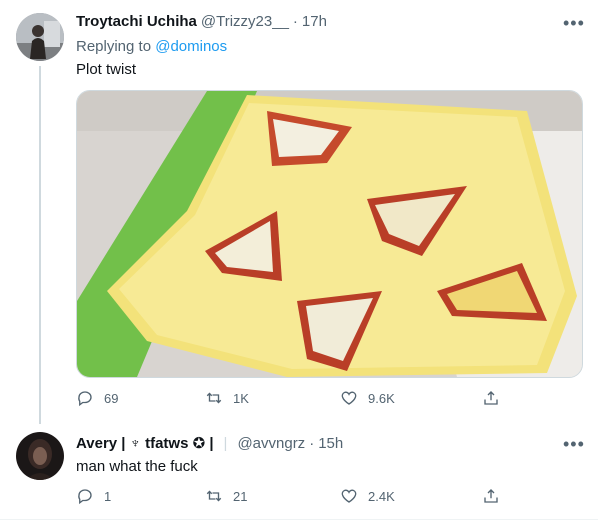  What do you see at coordinates (271, 443) in the screenshot?
I see `reply-author-handle: @avvngrz` at bounding box center [271, 443].